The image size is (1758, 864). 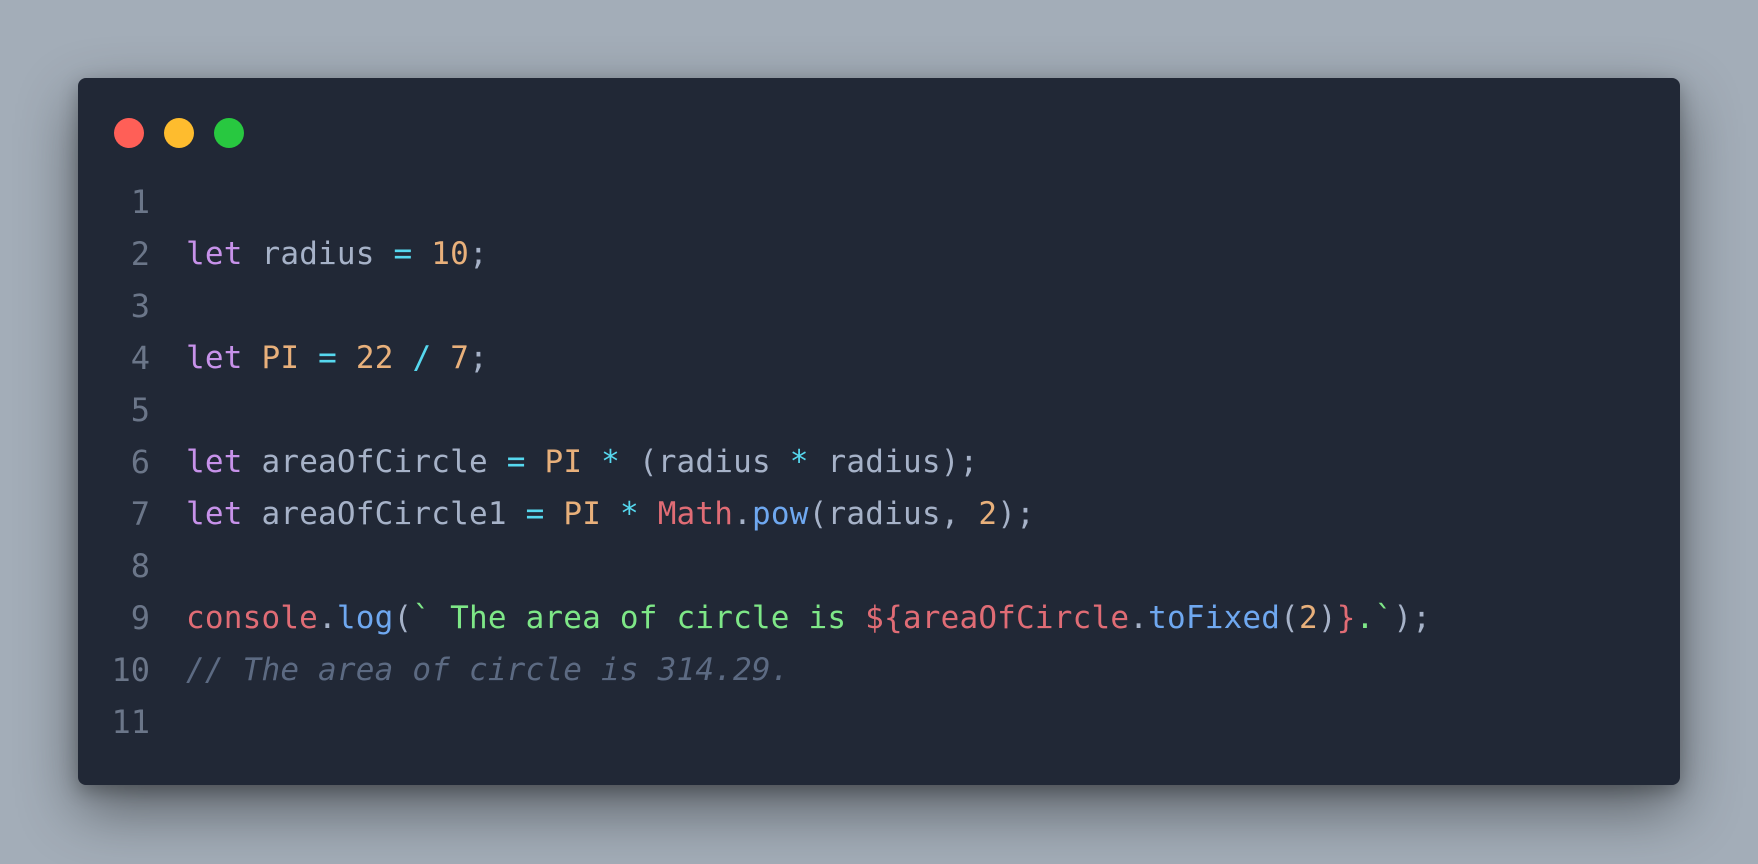 What do you see at coordinates (879, 358) in the screenshot?
I see `code-line: 4 let PI = 22 / 7;` at bounding box center [879, 358].